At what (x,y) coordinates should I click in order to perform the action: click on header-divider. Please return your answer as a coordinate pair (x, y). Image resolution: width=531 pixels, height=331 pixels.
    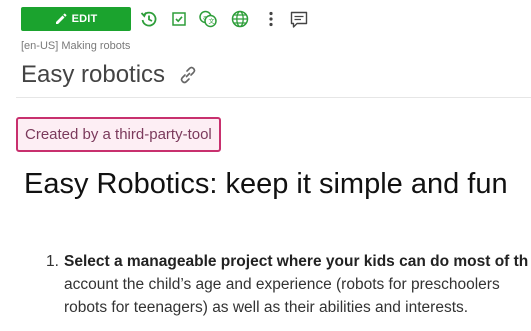
    Looking at the image, I should click on (273, 97).